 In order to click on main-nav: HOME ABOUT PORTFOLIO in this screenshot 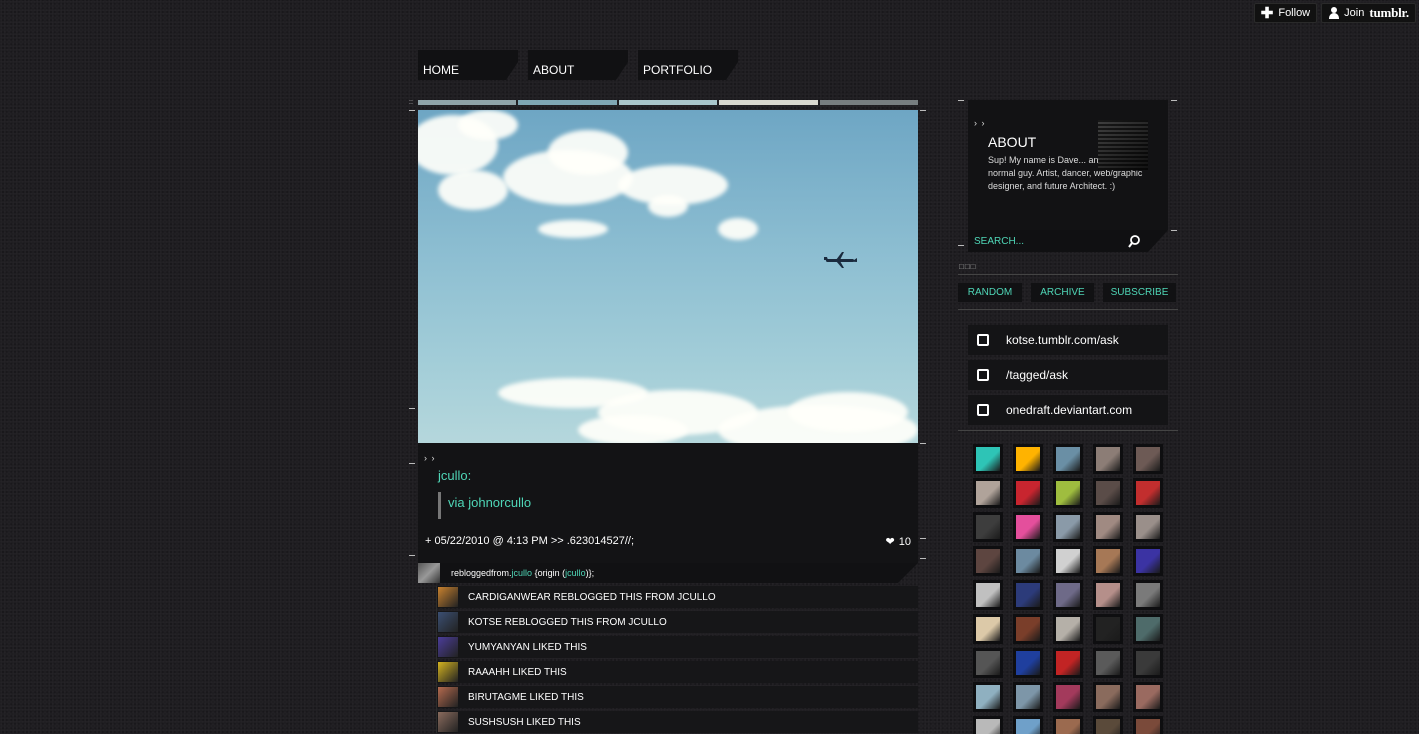, I will do `click(578, 65)`.